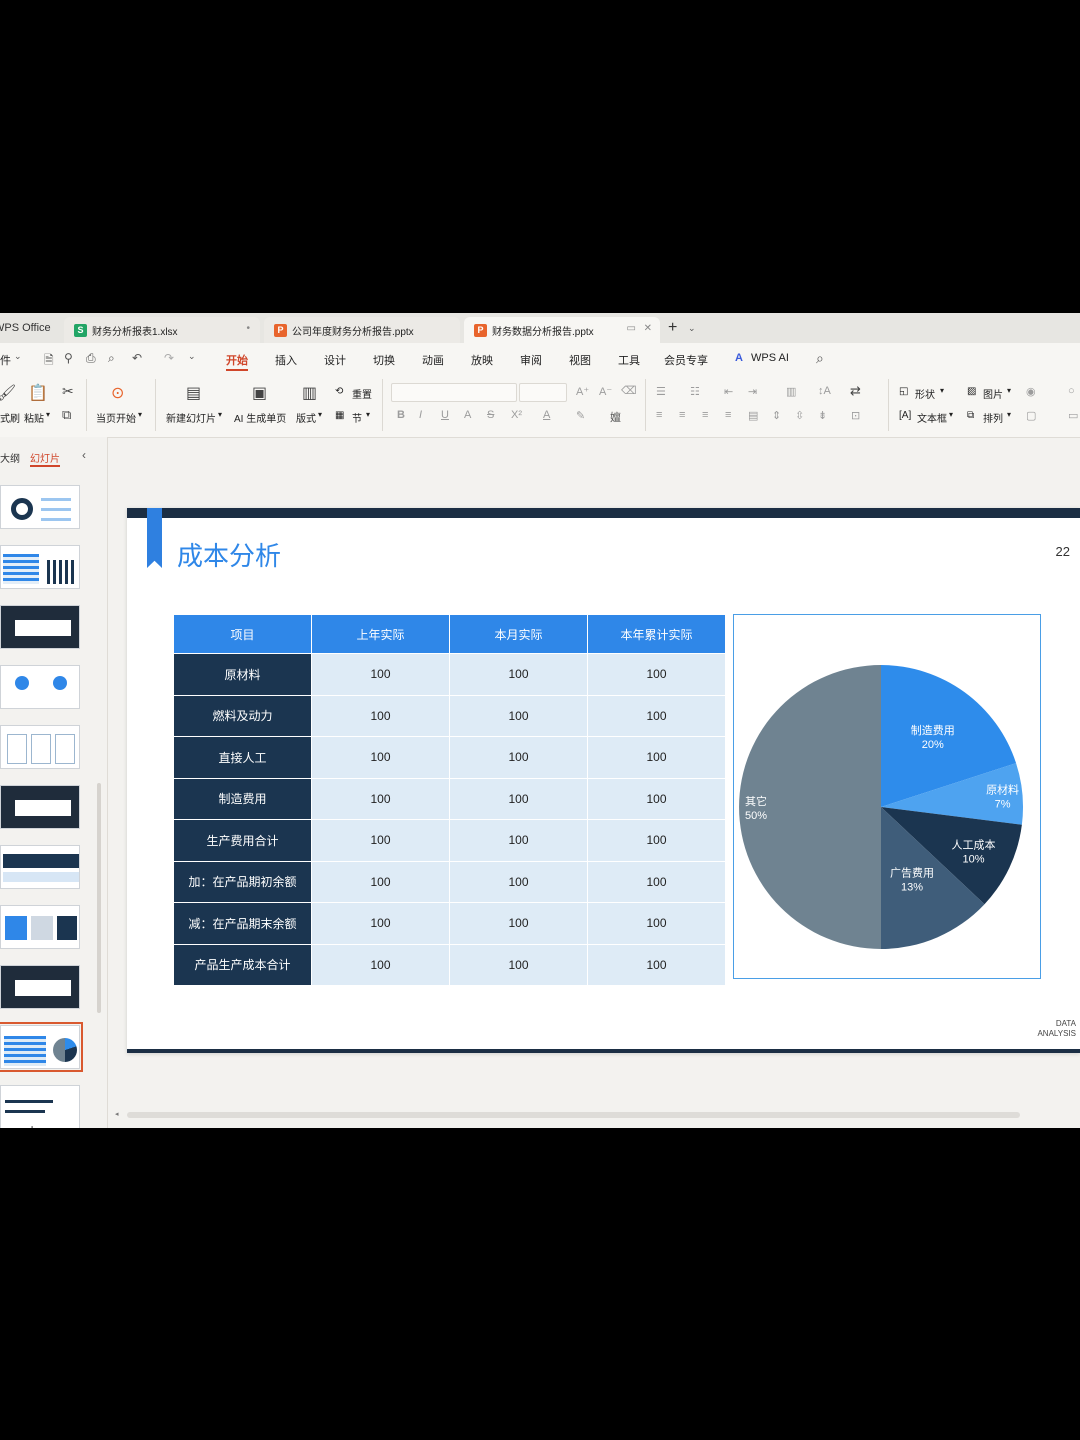 Image resolution: width=1080 pixels, height=1440 pixels. Describe the element at coordinates (193, 393) in the screenshot. I see `new-slide-icon: ▤` at that location.